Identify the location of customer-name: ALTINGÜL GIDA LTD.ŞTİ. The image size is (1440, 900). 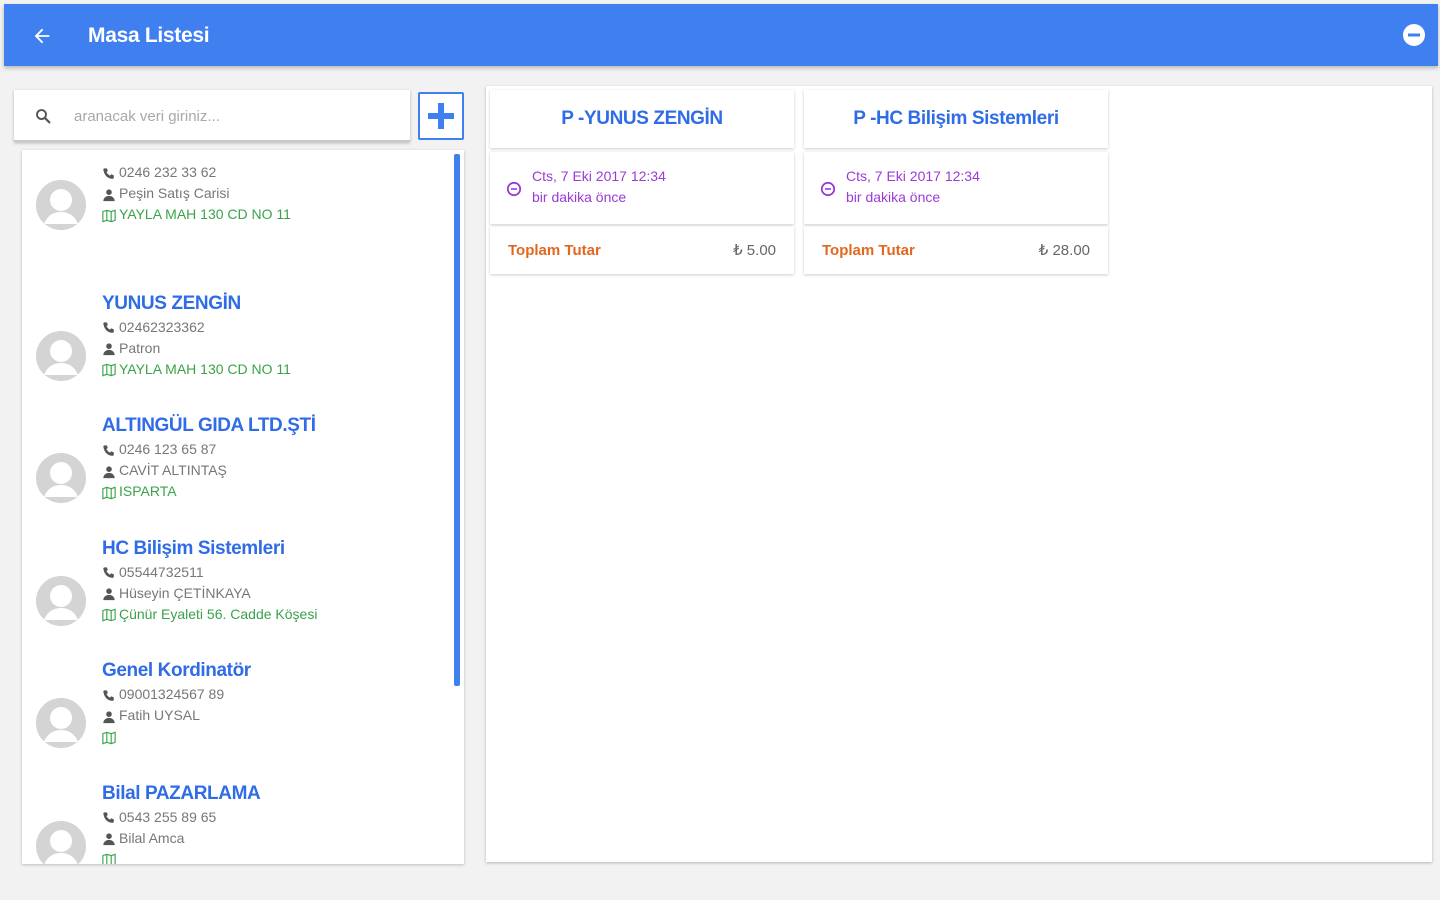
(209, 426).